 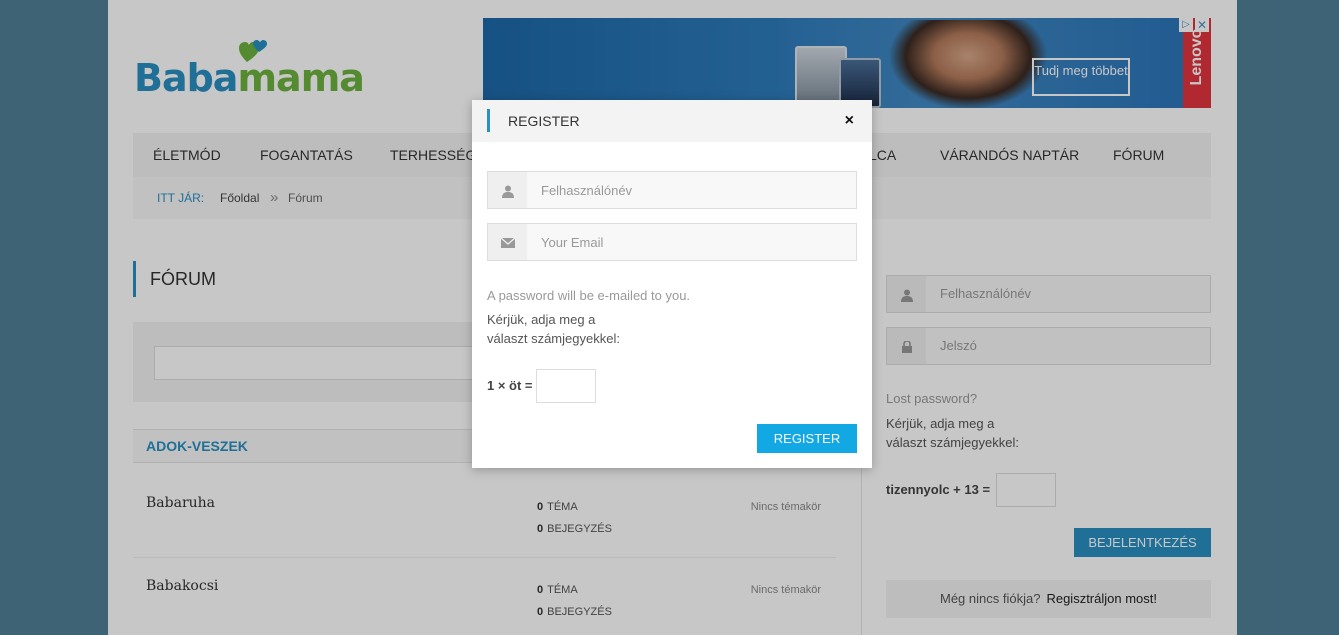 What do you see at coordinates (566, 386) in the screenshot?
I see `modal-captcha-input` at bounding box center [566, 386].